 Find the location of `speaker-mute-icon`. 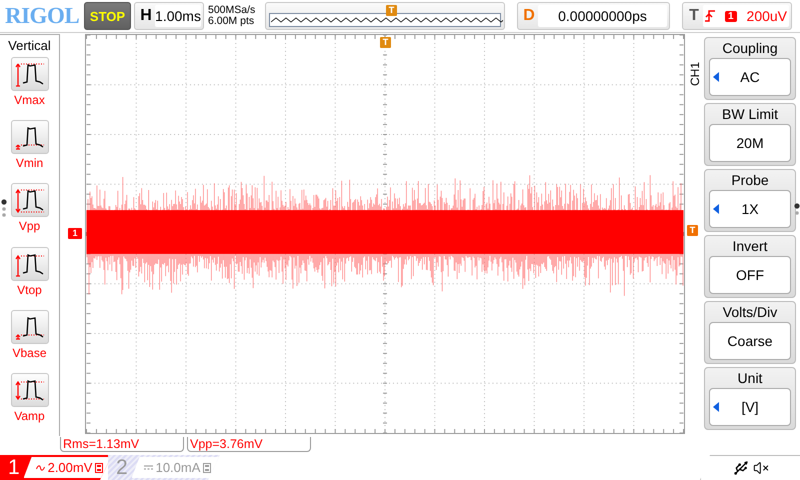

speaker-mute-icon is located at coordinates (760, 468).